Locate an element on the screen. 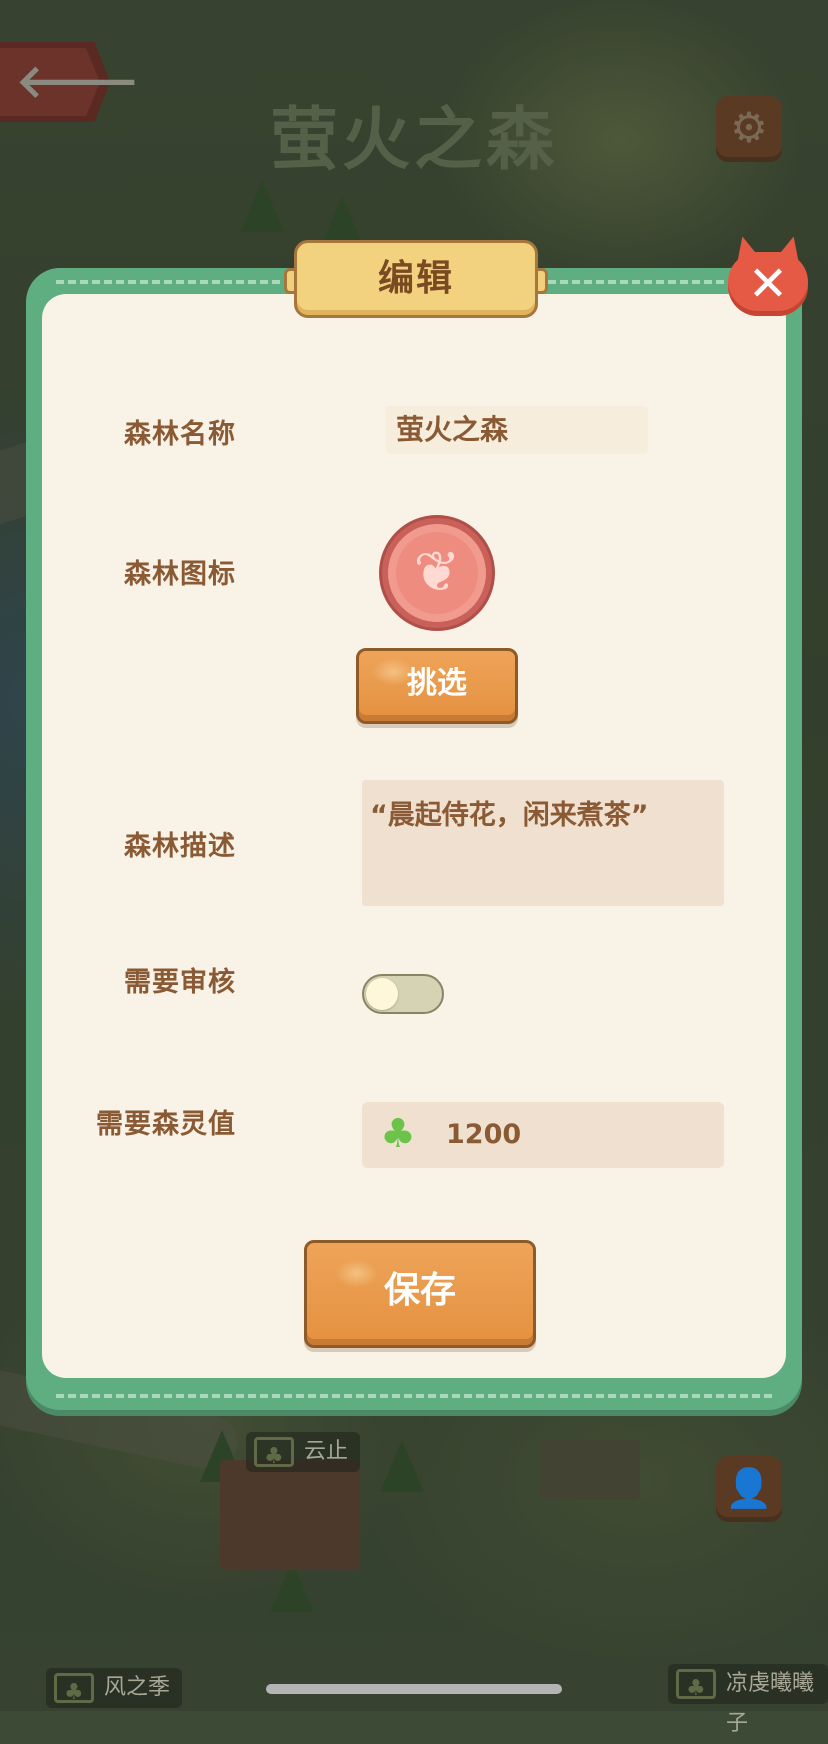 Image resolution: width=828 pixels, height=1744 pixels. close-x-icon: ✕ is located at coordinates (768, 284).